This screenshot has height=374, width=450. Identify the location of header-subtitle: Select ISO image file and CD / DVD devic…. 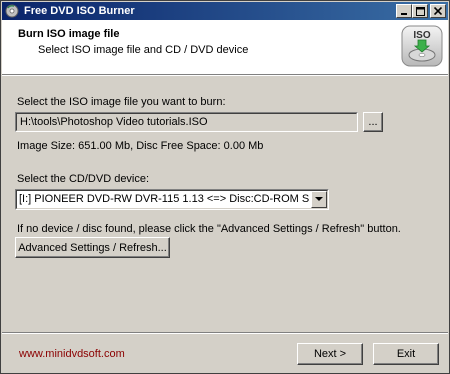
(143, 50).